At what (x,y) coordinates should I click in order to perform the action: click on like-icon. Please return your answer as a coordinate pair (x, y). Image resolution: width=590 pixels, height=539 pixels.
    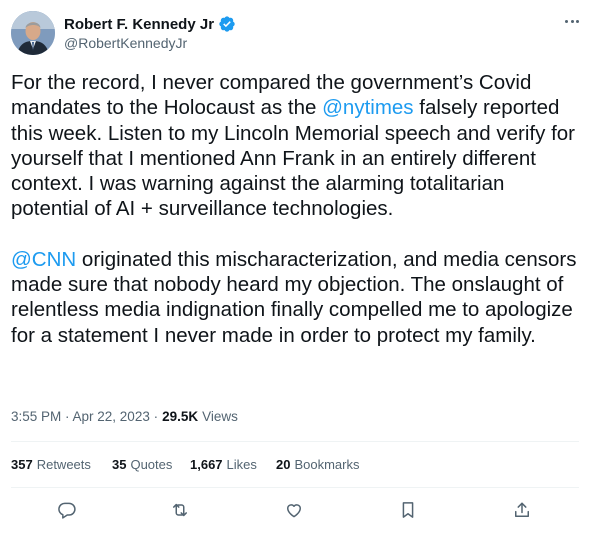
    Looking at the image, I should click on (294, 510).